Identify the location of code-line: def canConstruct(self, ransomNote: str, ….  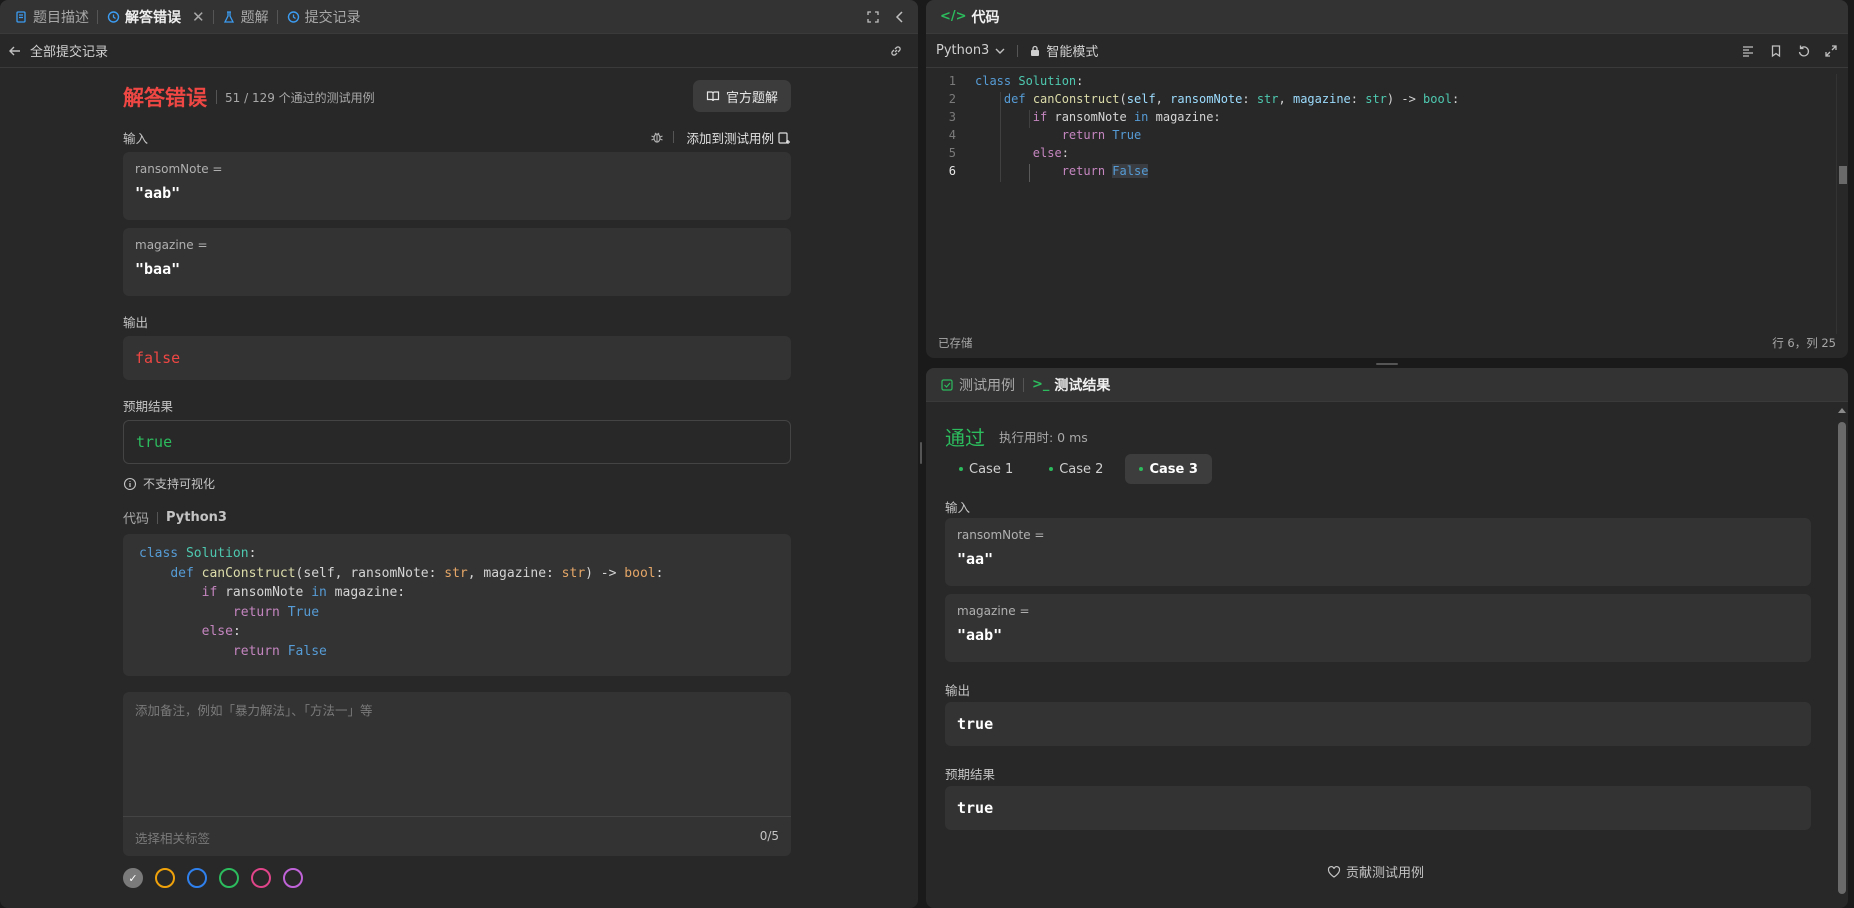
(417, 573).